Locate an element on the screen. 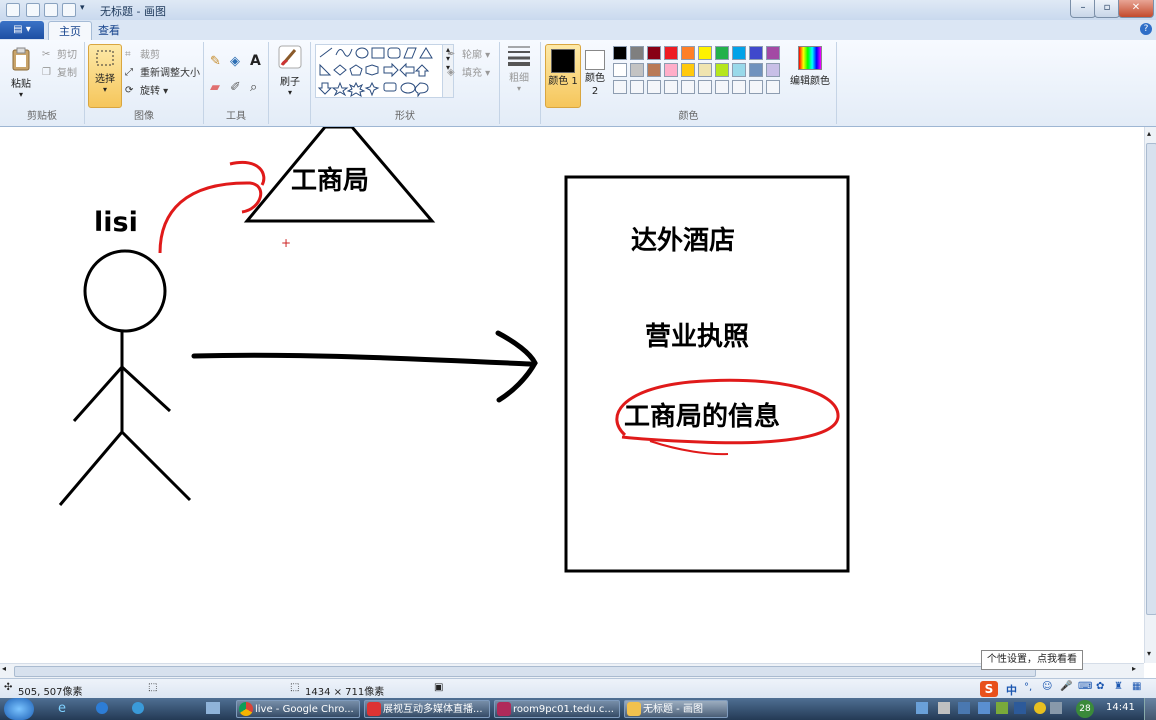 Image resolution: width=1156 pixels, height=720 pixels. scroll-down-icon: ▾ is located at coordinates (1149, 653).